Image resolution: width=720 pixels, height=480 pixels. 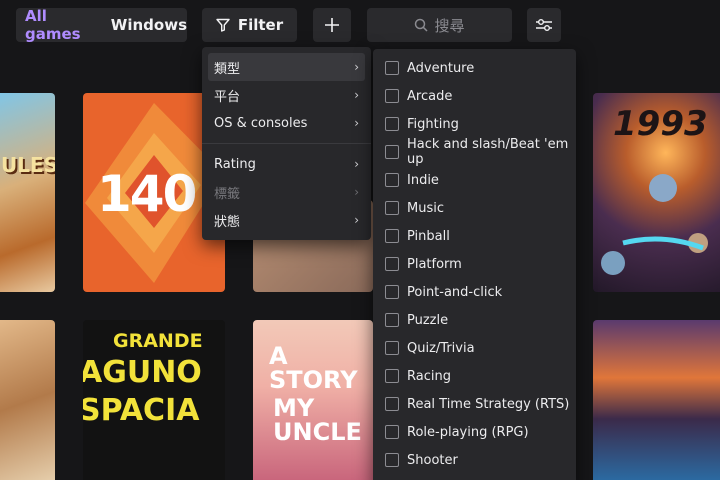 I want to click on search-input: 搜尋, so click(x=439, y=25).